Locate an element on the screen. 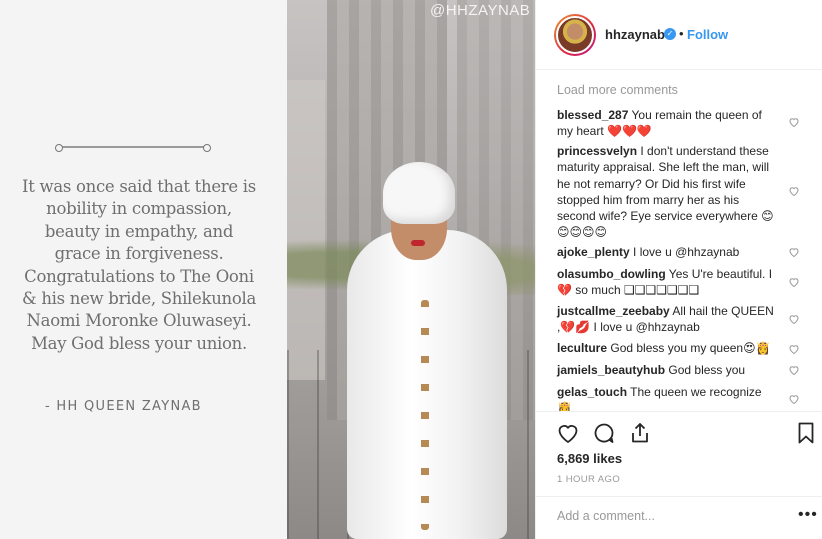 This screenshot has width=822, height=539. post-header: hhzaynab ✓ • Follow is located at coordinates (679, 35).